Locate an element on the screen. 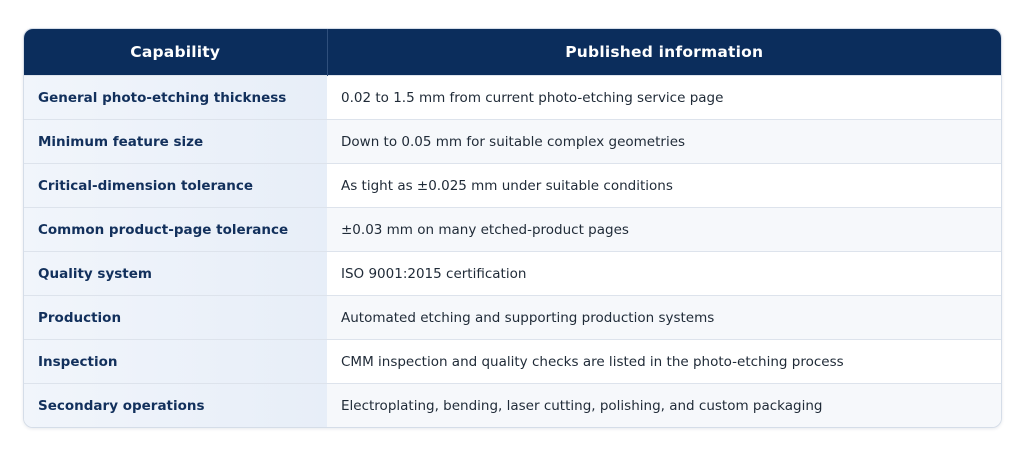 The width and height of the screenshot is (1024, 456). capability-cell: Common product-page tolerance is located at coordinates (175, 229).